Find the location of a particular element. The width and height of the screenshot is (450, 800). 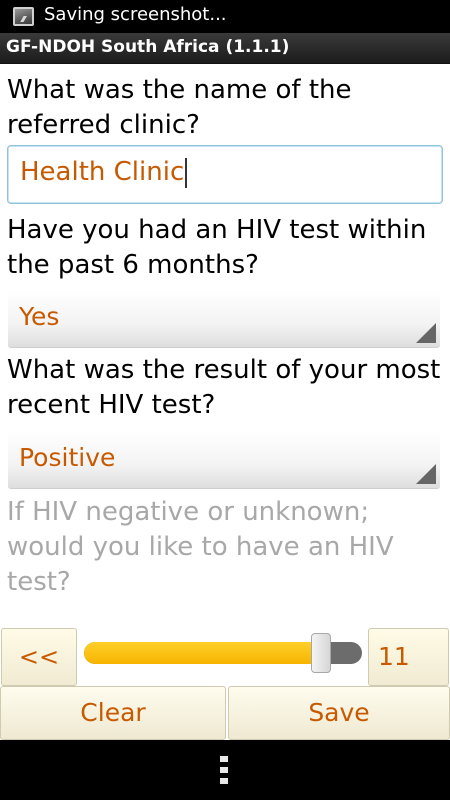

save-button-label: Save is located at coordinates (339, 712).